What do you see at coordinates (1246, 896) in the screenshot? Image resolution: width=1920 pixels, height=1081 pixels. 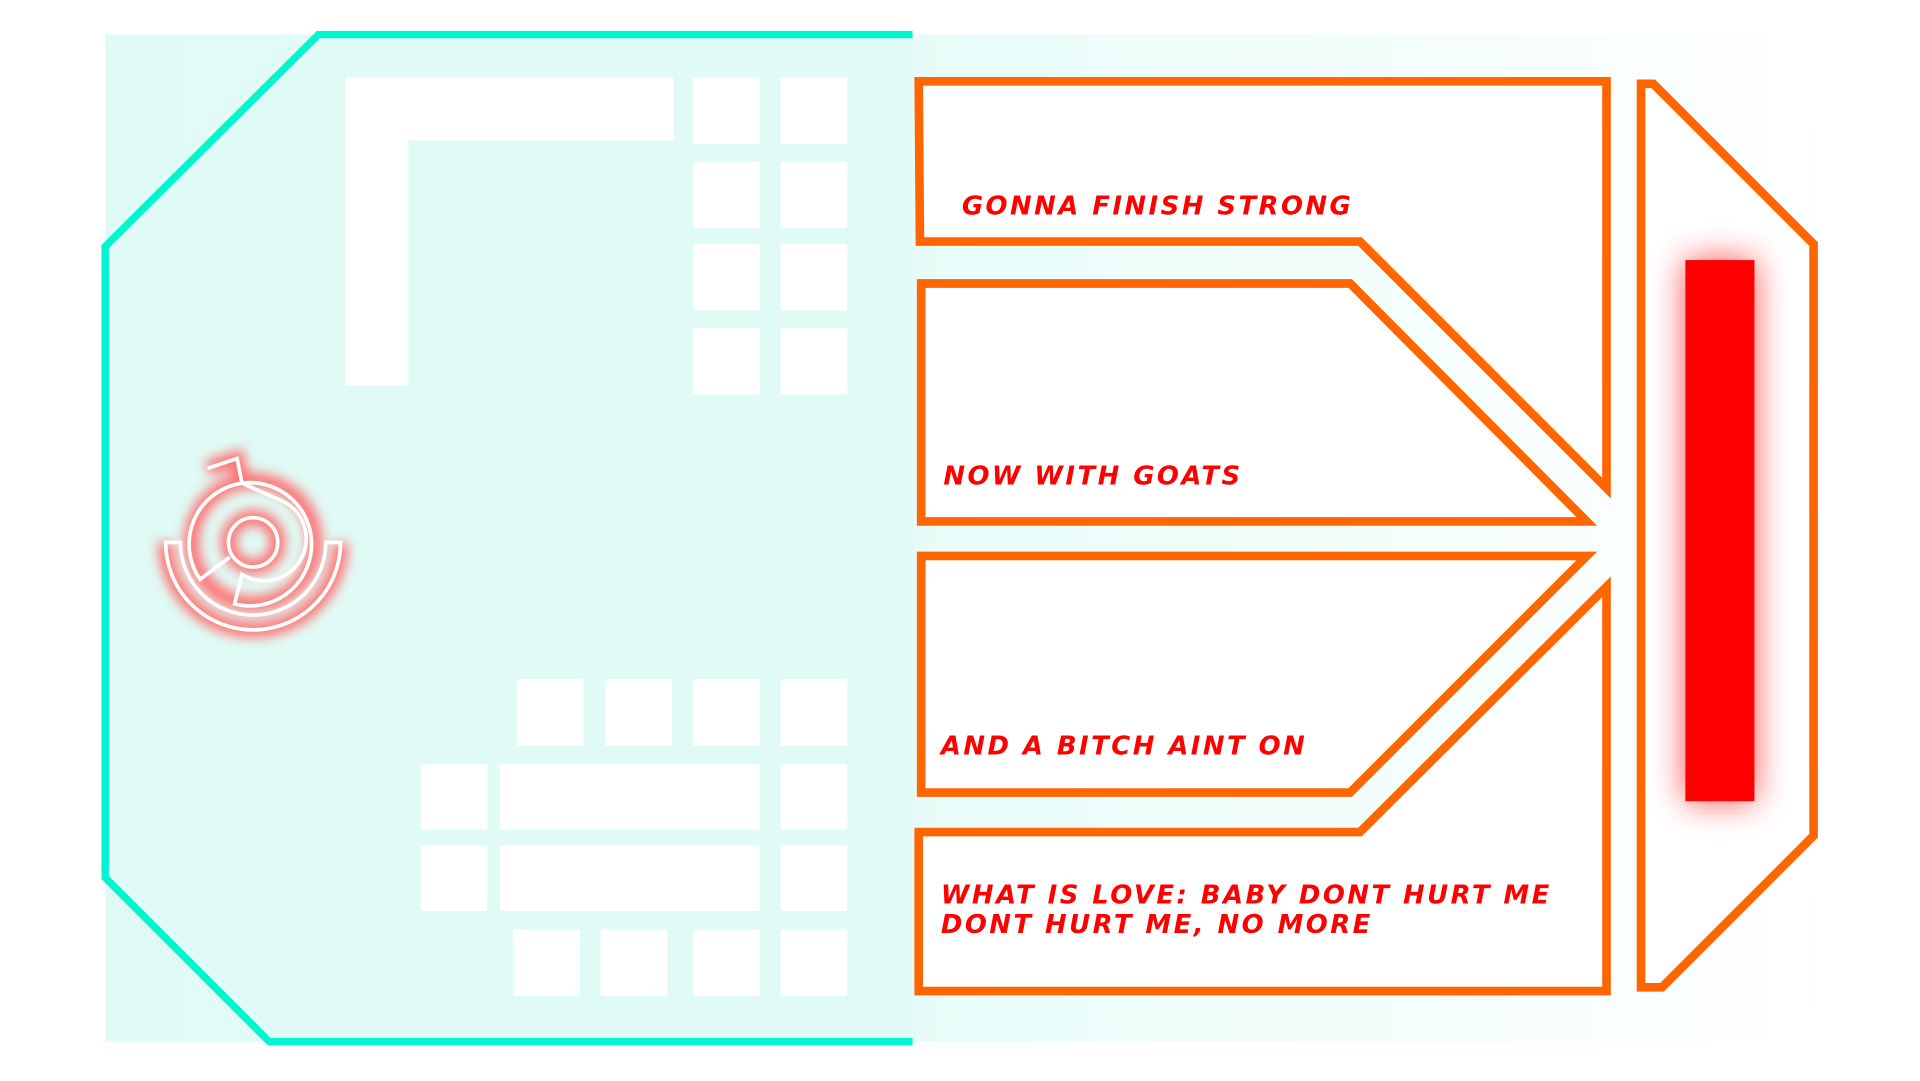 I see `panel-4-label-line1: WHAT IS LOVE: BABY DONT HURT ME` at bounding box center [1246, 896].